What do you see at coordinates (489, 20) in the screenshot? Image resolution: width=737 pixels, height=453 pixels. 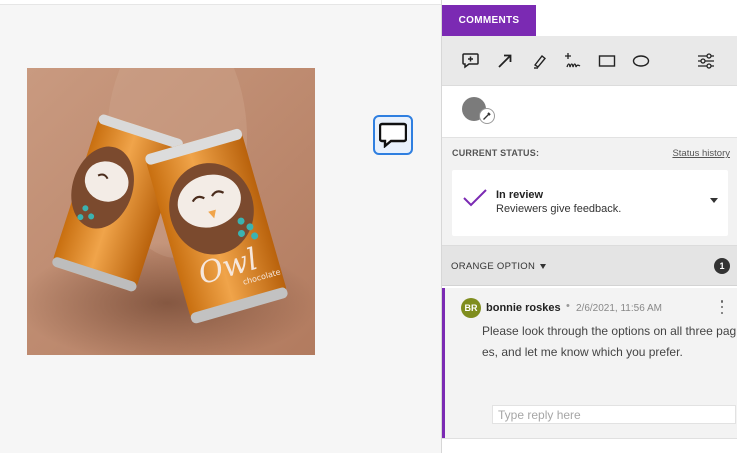 I see `tab-comments: COMMENTS` at bounding box center [489, 20].